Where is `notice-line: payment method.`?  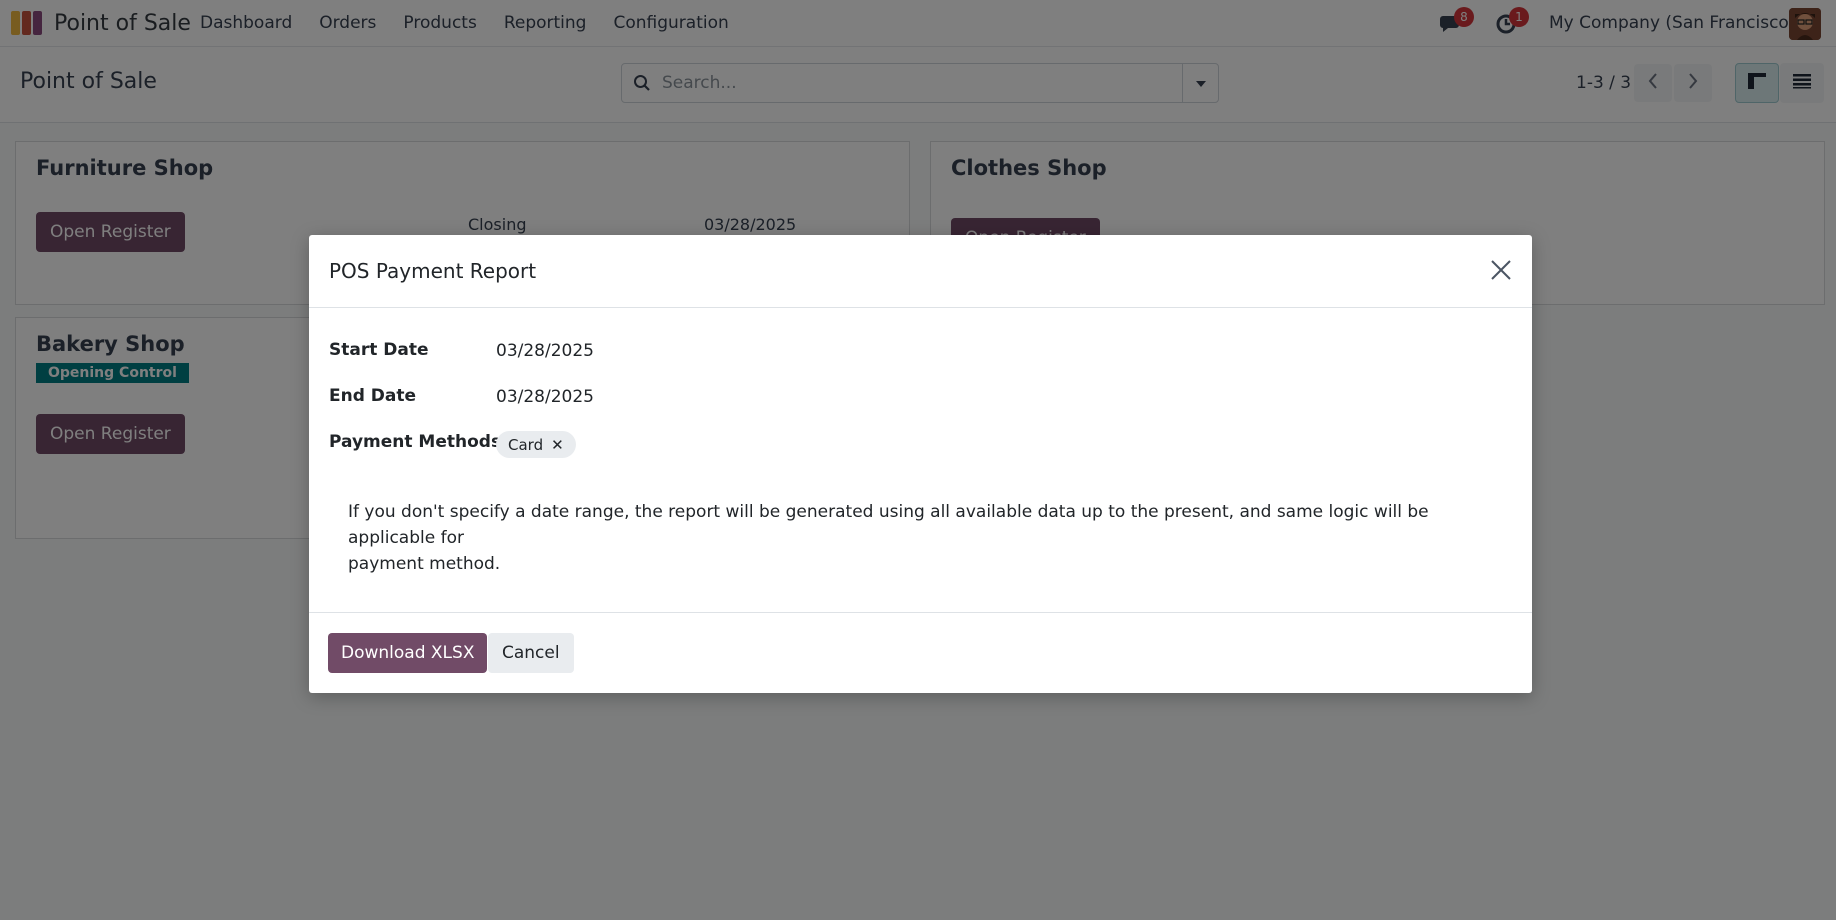 notice-line: payment method. is located at coordinates (424, 564).